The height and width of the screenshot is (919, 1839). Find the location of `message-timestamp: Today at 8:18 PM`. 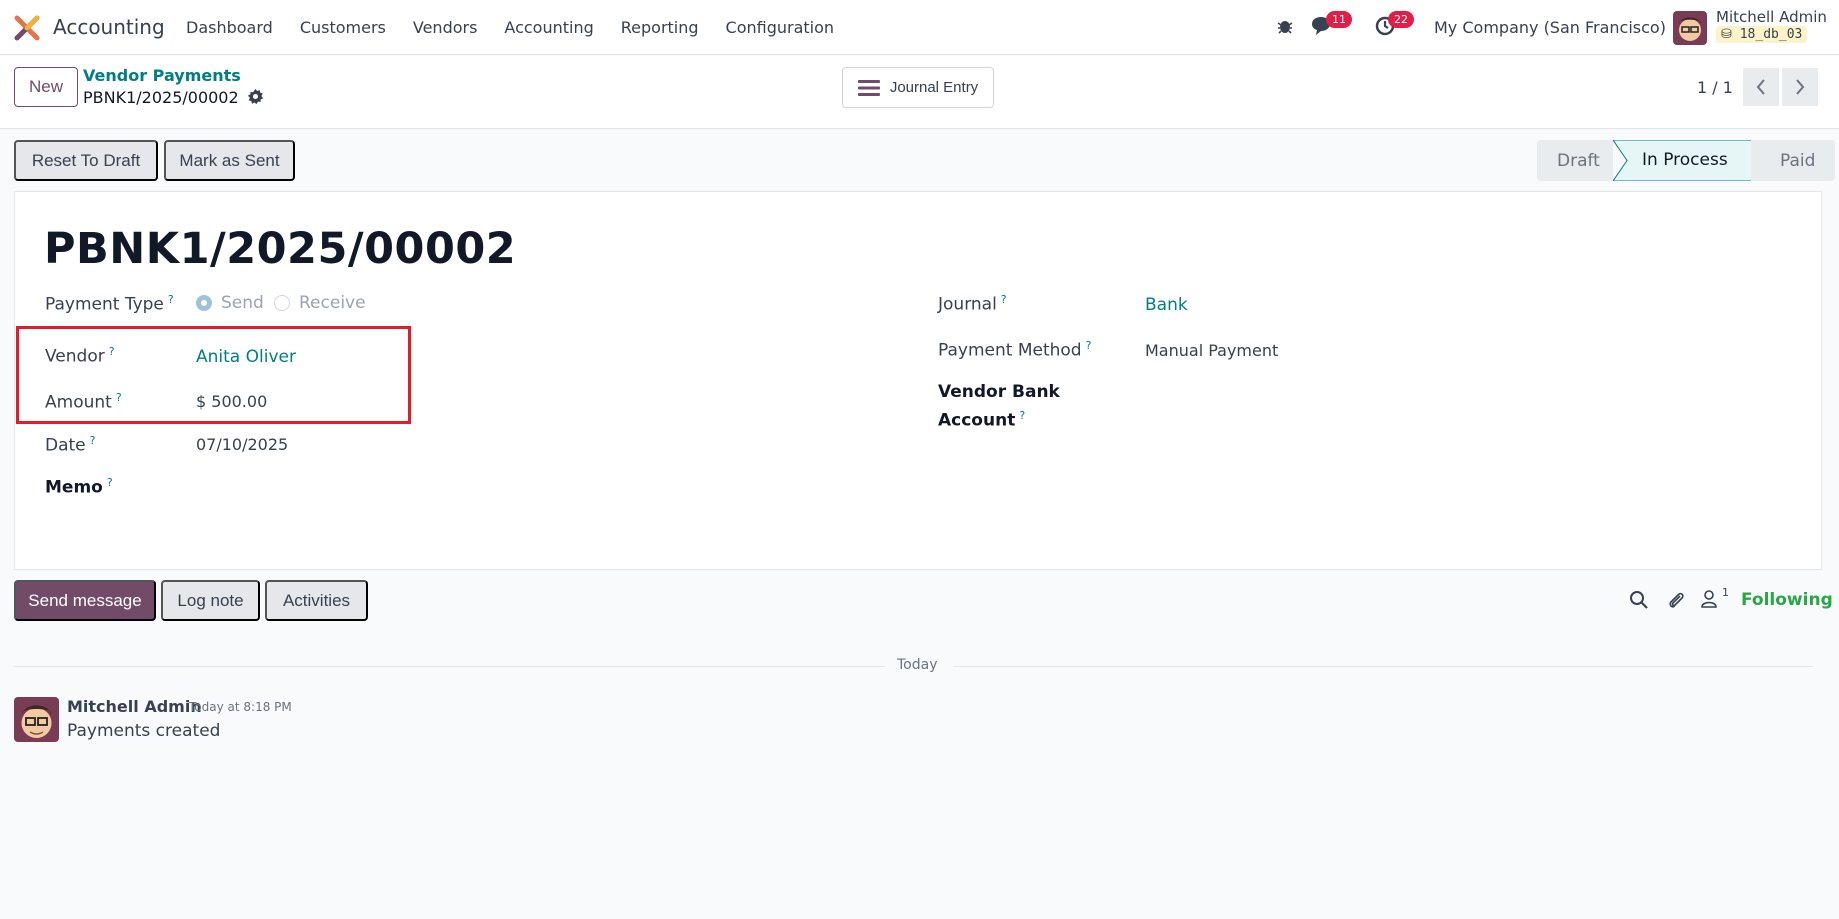

message-timestamp: Today at 8:18 PM is located at coordinates (240, 707).